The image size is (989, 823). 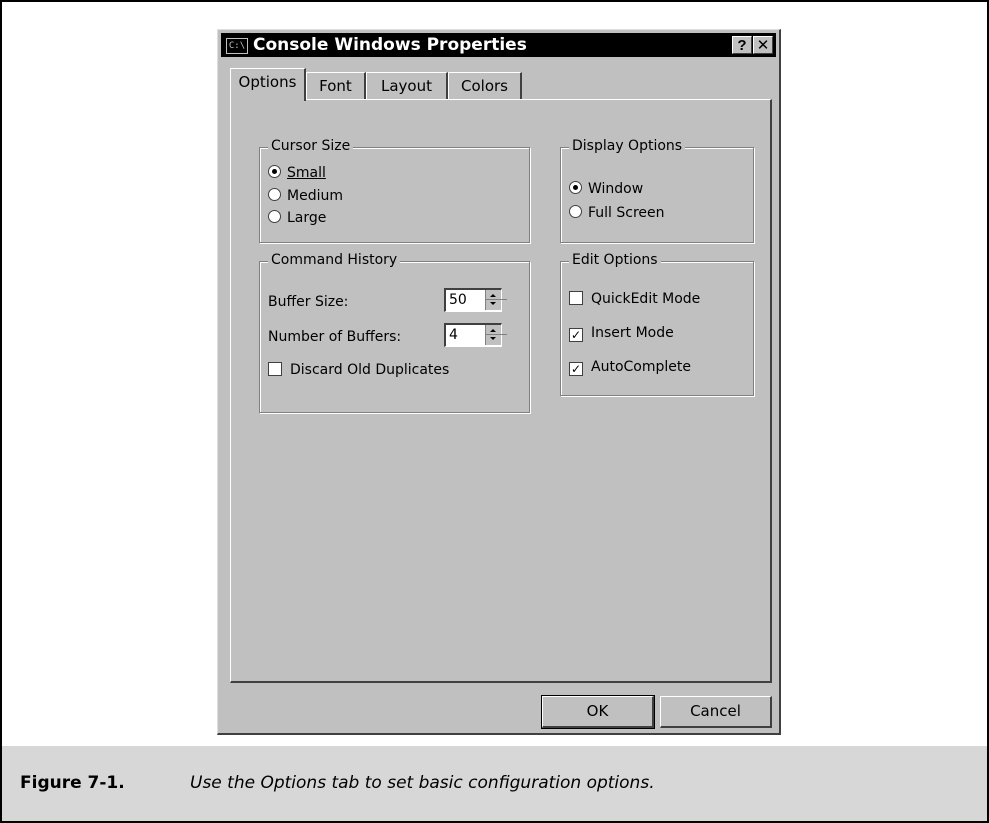 I want to click on quickedit-checkbox: QuickEdit Mode, so click(x=634, y=299).